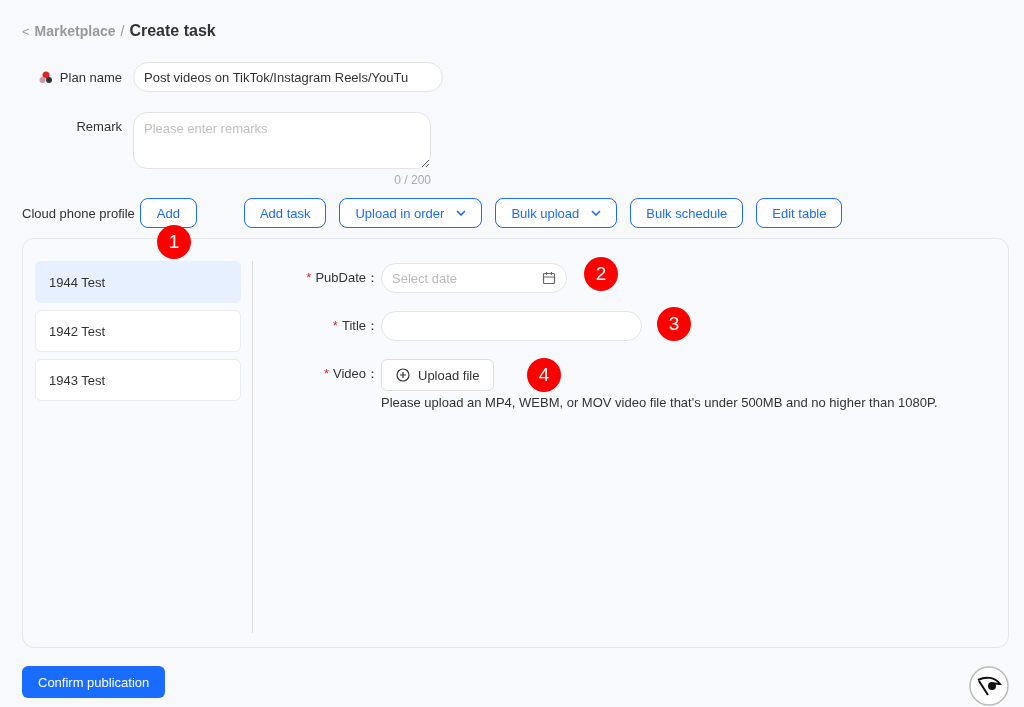 This screenshot has height=707, width=1024. What do you see at coordinates (138, 380) in the screenshot?
I see `profile-item: 1943 Test` at bounding box center [138, 380].